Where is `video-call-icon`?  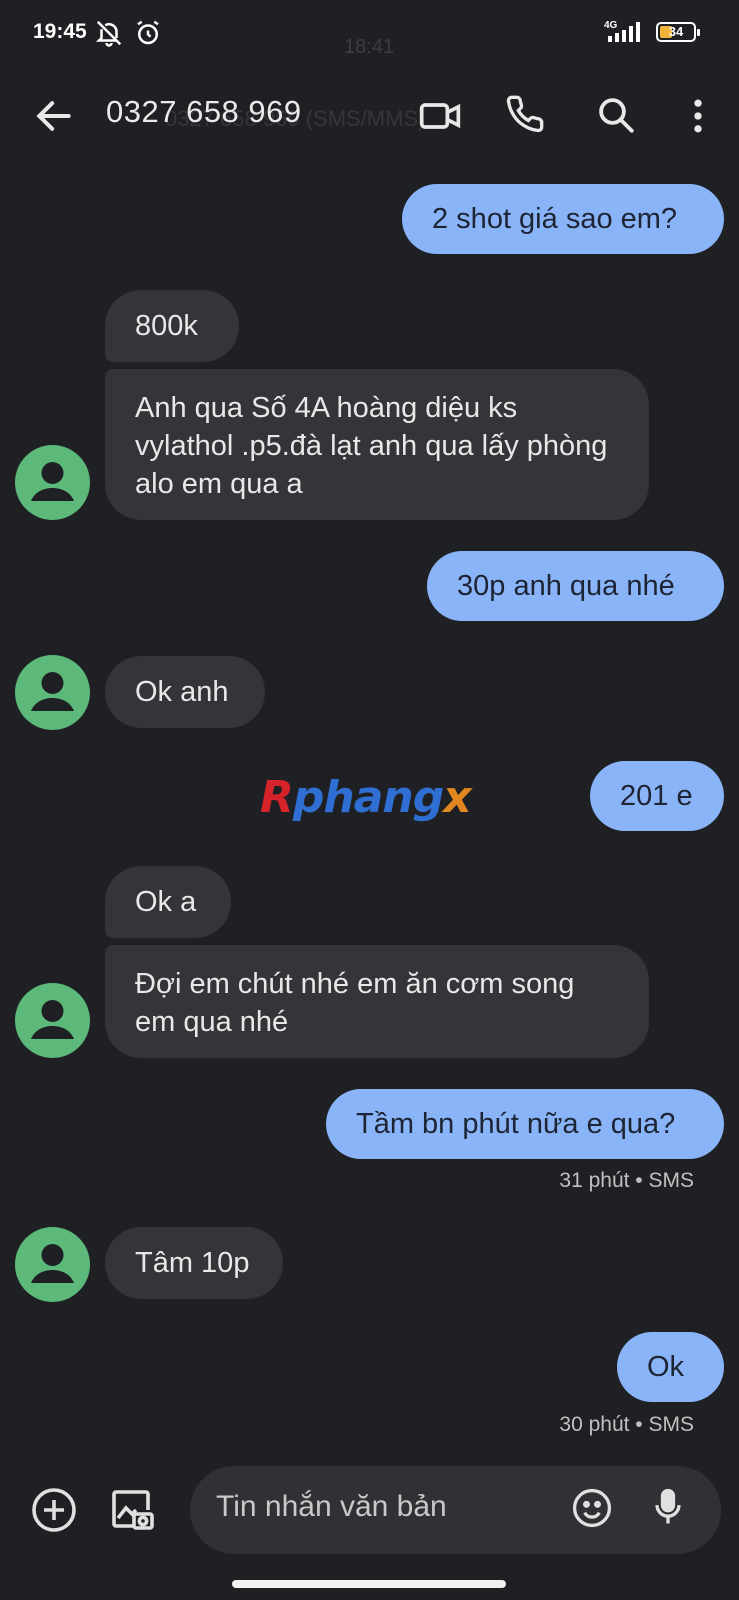
video-call-icon is located at coordinates (440, 118).